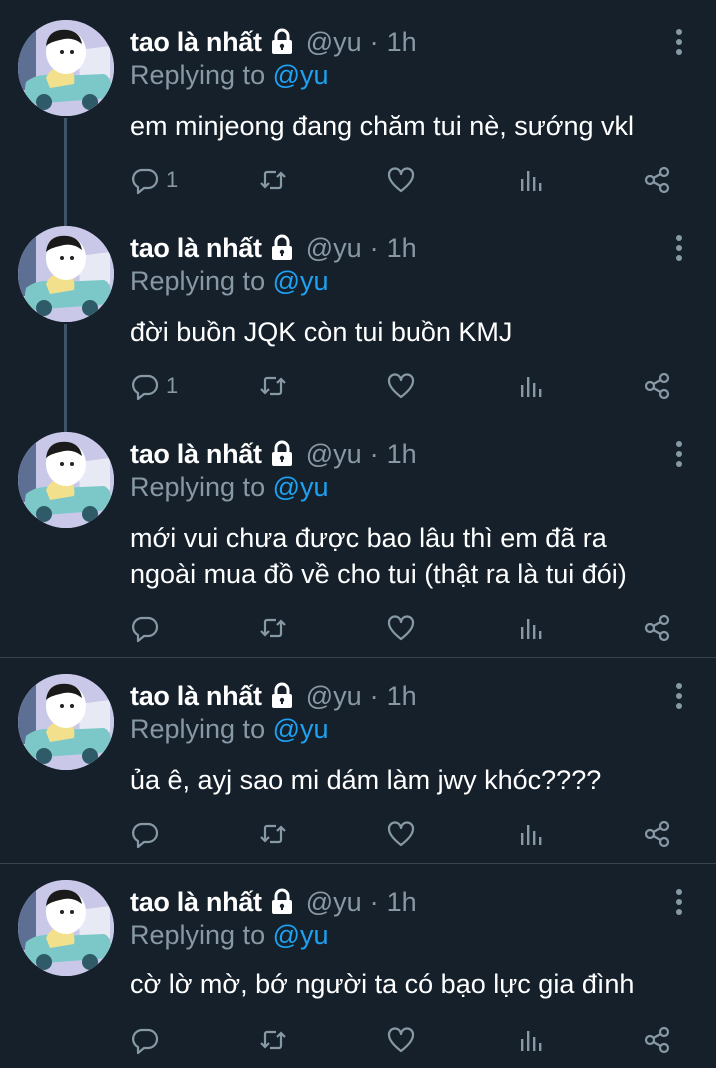 This screenshot has width=716, height=1068. I want to click on tweet-actions: 1, so click(410, 386).